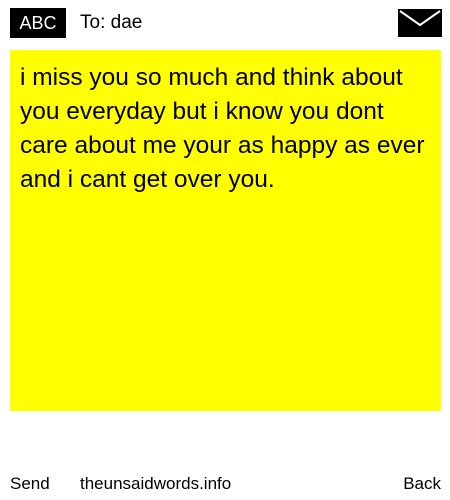 Image resolution: width=450 pixels, height=500 pixels. I want to click on footer-bar: Send theunsaidwords.info Back, so click(225, 485).